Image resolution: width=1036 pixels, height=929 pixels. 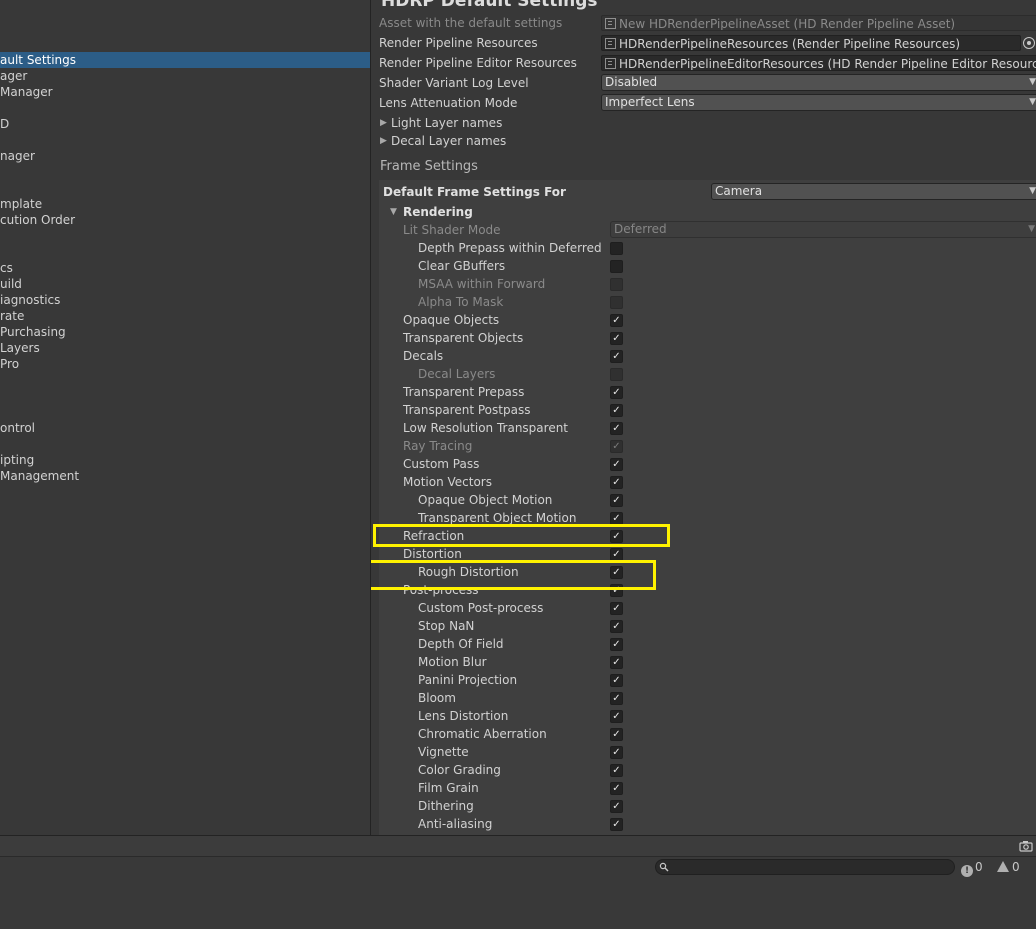 I want to click on frame-setting-label: Ray Tracing, so click(x=438, y=446).